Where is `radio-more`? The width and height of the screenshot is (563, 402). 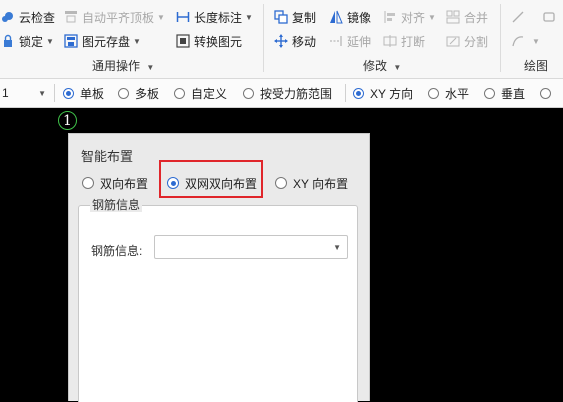 radio-more is located at coordinates (548, 93).